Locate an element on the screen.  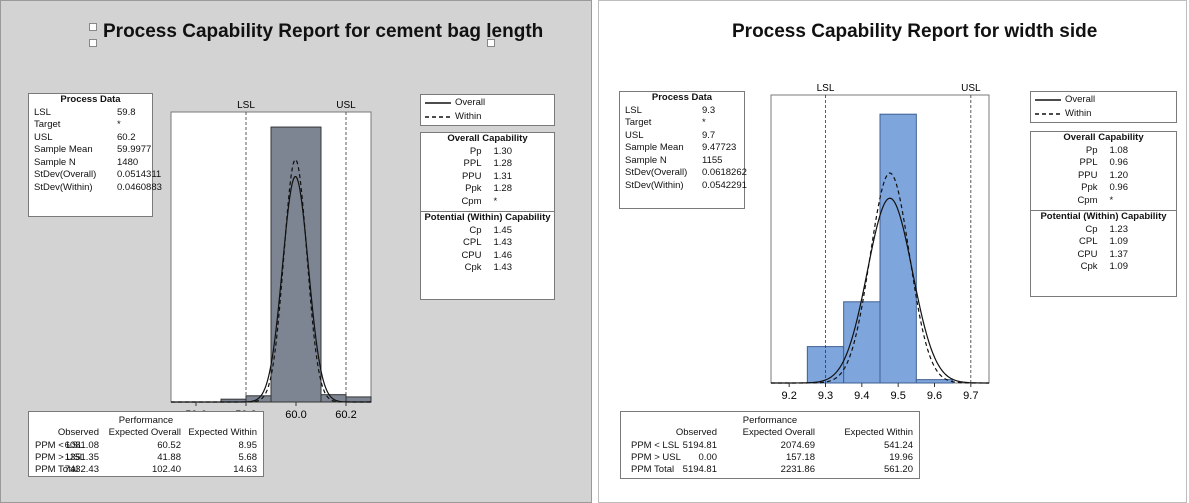
lsl-label: LSL is located at coordinates (826, 88).